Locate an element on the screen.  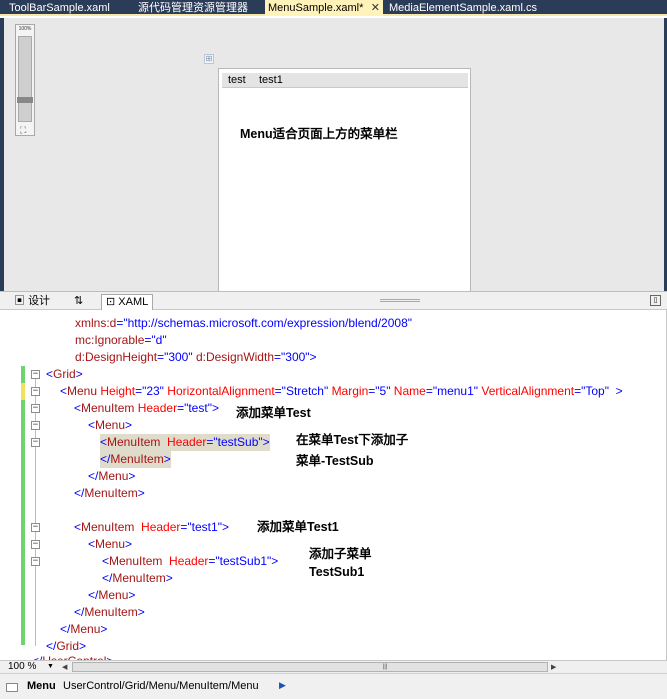
preview-menu-item-test1: test1 is located at coordinates (271, 80).